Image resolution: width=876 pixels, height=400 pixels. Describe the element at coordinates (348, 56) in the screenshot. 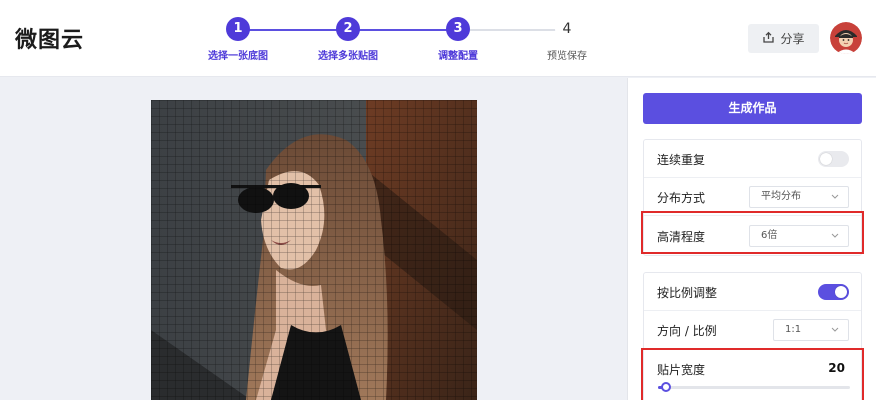

I see `step-label: 选择多张贴图` at that location.